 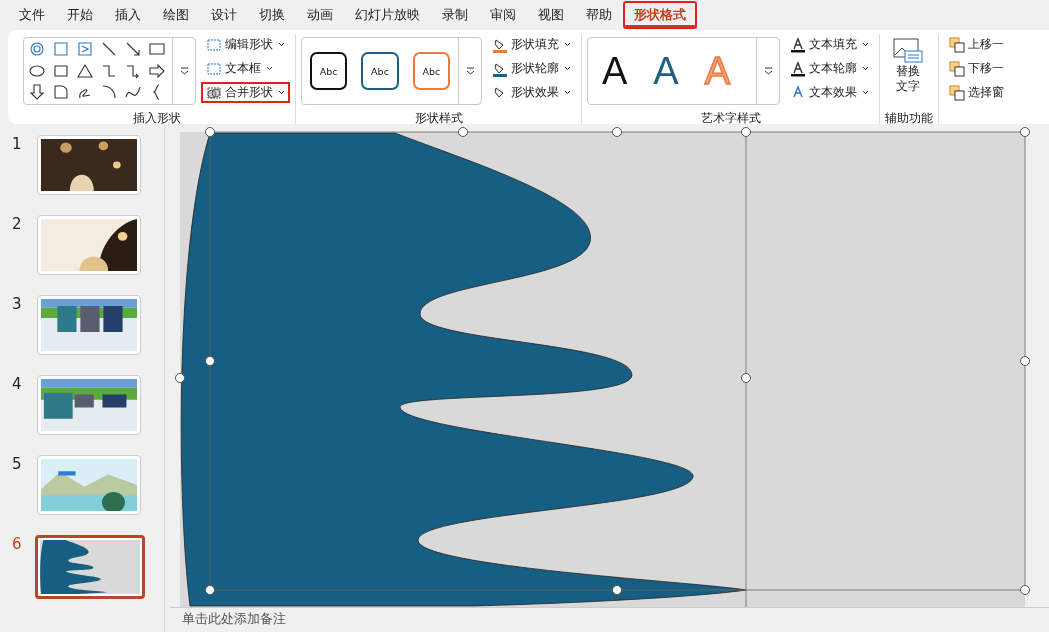 I want to click on ribbon-tab: 录制, so click(x=455, y=15).